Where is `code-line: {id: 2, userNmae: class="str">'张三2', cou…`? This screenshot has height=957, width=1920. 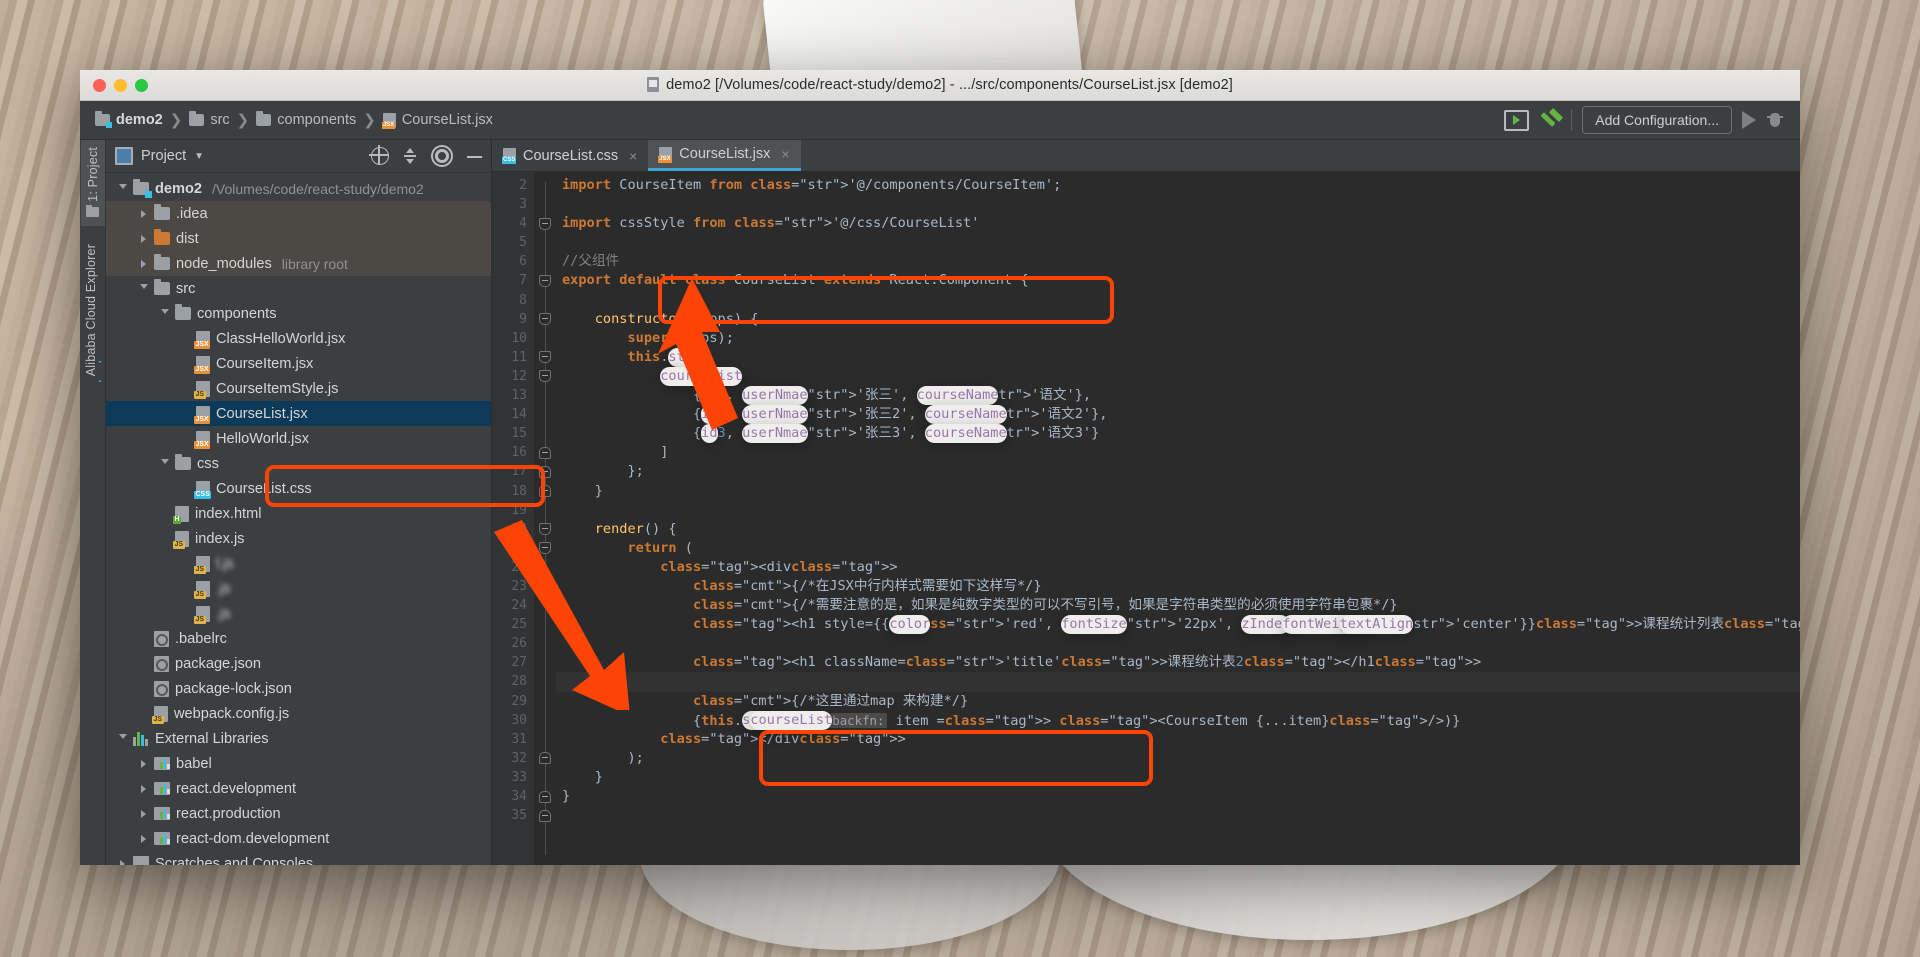 code-line: {id: 2, userNmae: class="str">'张三2', cou… is located at coordinates (1178, 415).